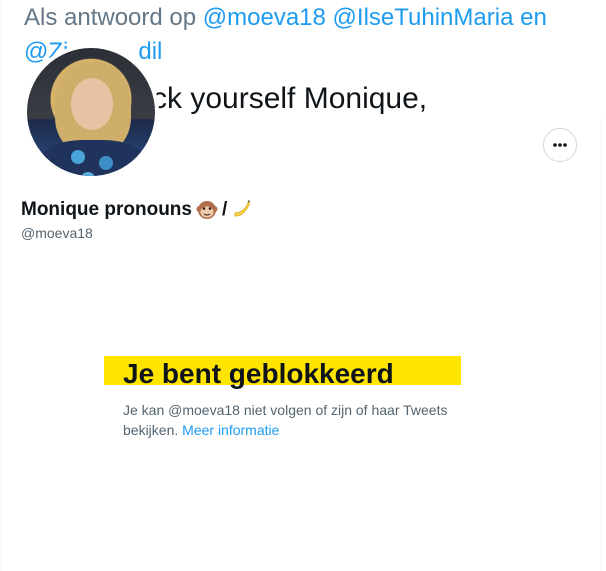 This screenshot has width=606, height=571. Describe the element at coordinates (93, 158) in the screenshot. I see `avatar-shirt` at that location.